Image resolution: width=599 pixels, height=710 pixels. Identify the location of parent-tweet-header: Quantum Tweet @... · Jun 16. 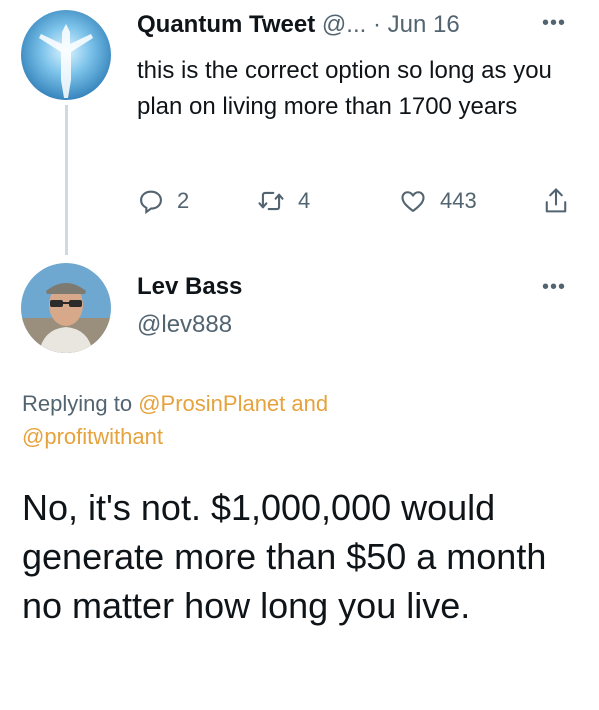
(298, 25).